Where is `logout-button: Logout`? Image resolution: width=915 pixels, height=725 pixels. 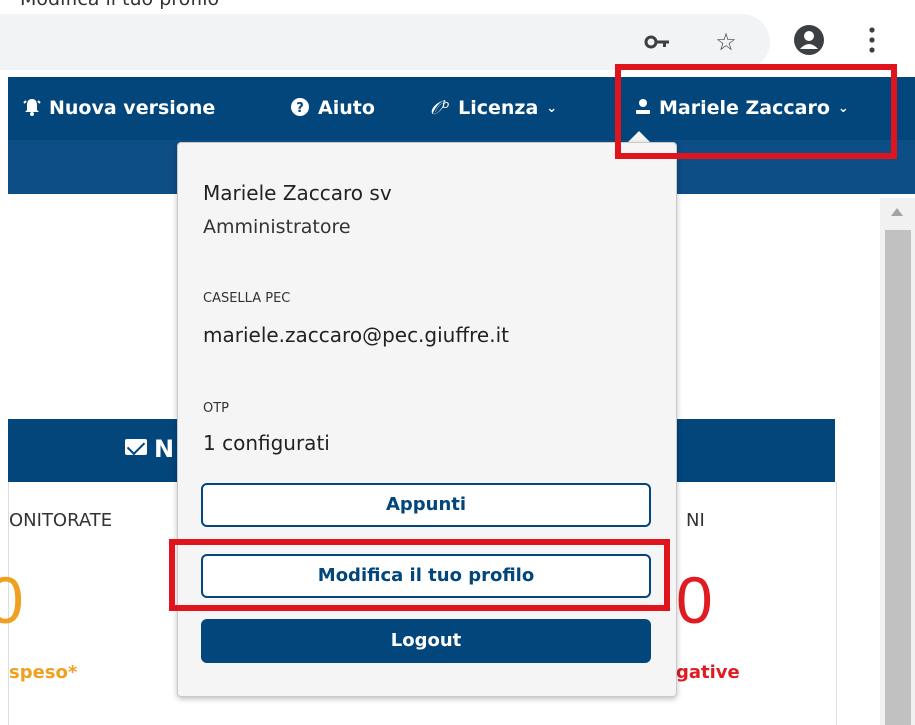
logout-button: Logout is located at coordinates (426, 641).